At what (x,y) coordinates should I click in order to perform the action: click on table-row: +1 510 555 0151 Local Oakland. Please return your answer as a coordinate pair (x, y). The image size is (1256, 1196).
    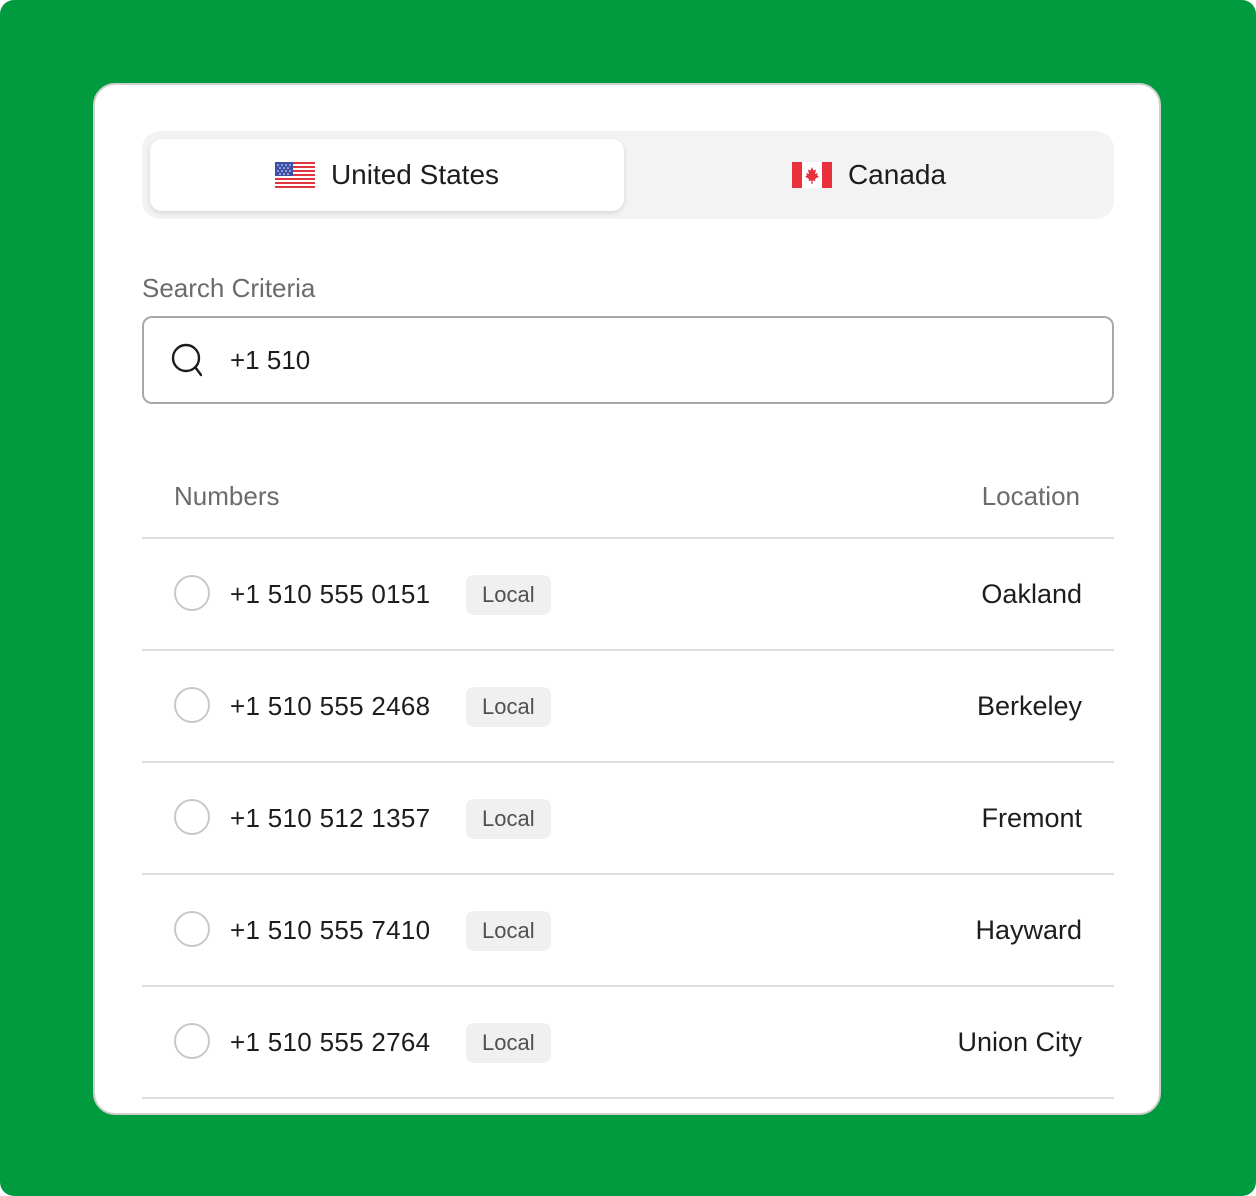
    Looking at the image, I should click on (628, 595).